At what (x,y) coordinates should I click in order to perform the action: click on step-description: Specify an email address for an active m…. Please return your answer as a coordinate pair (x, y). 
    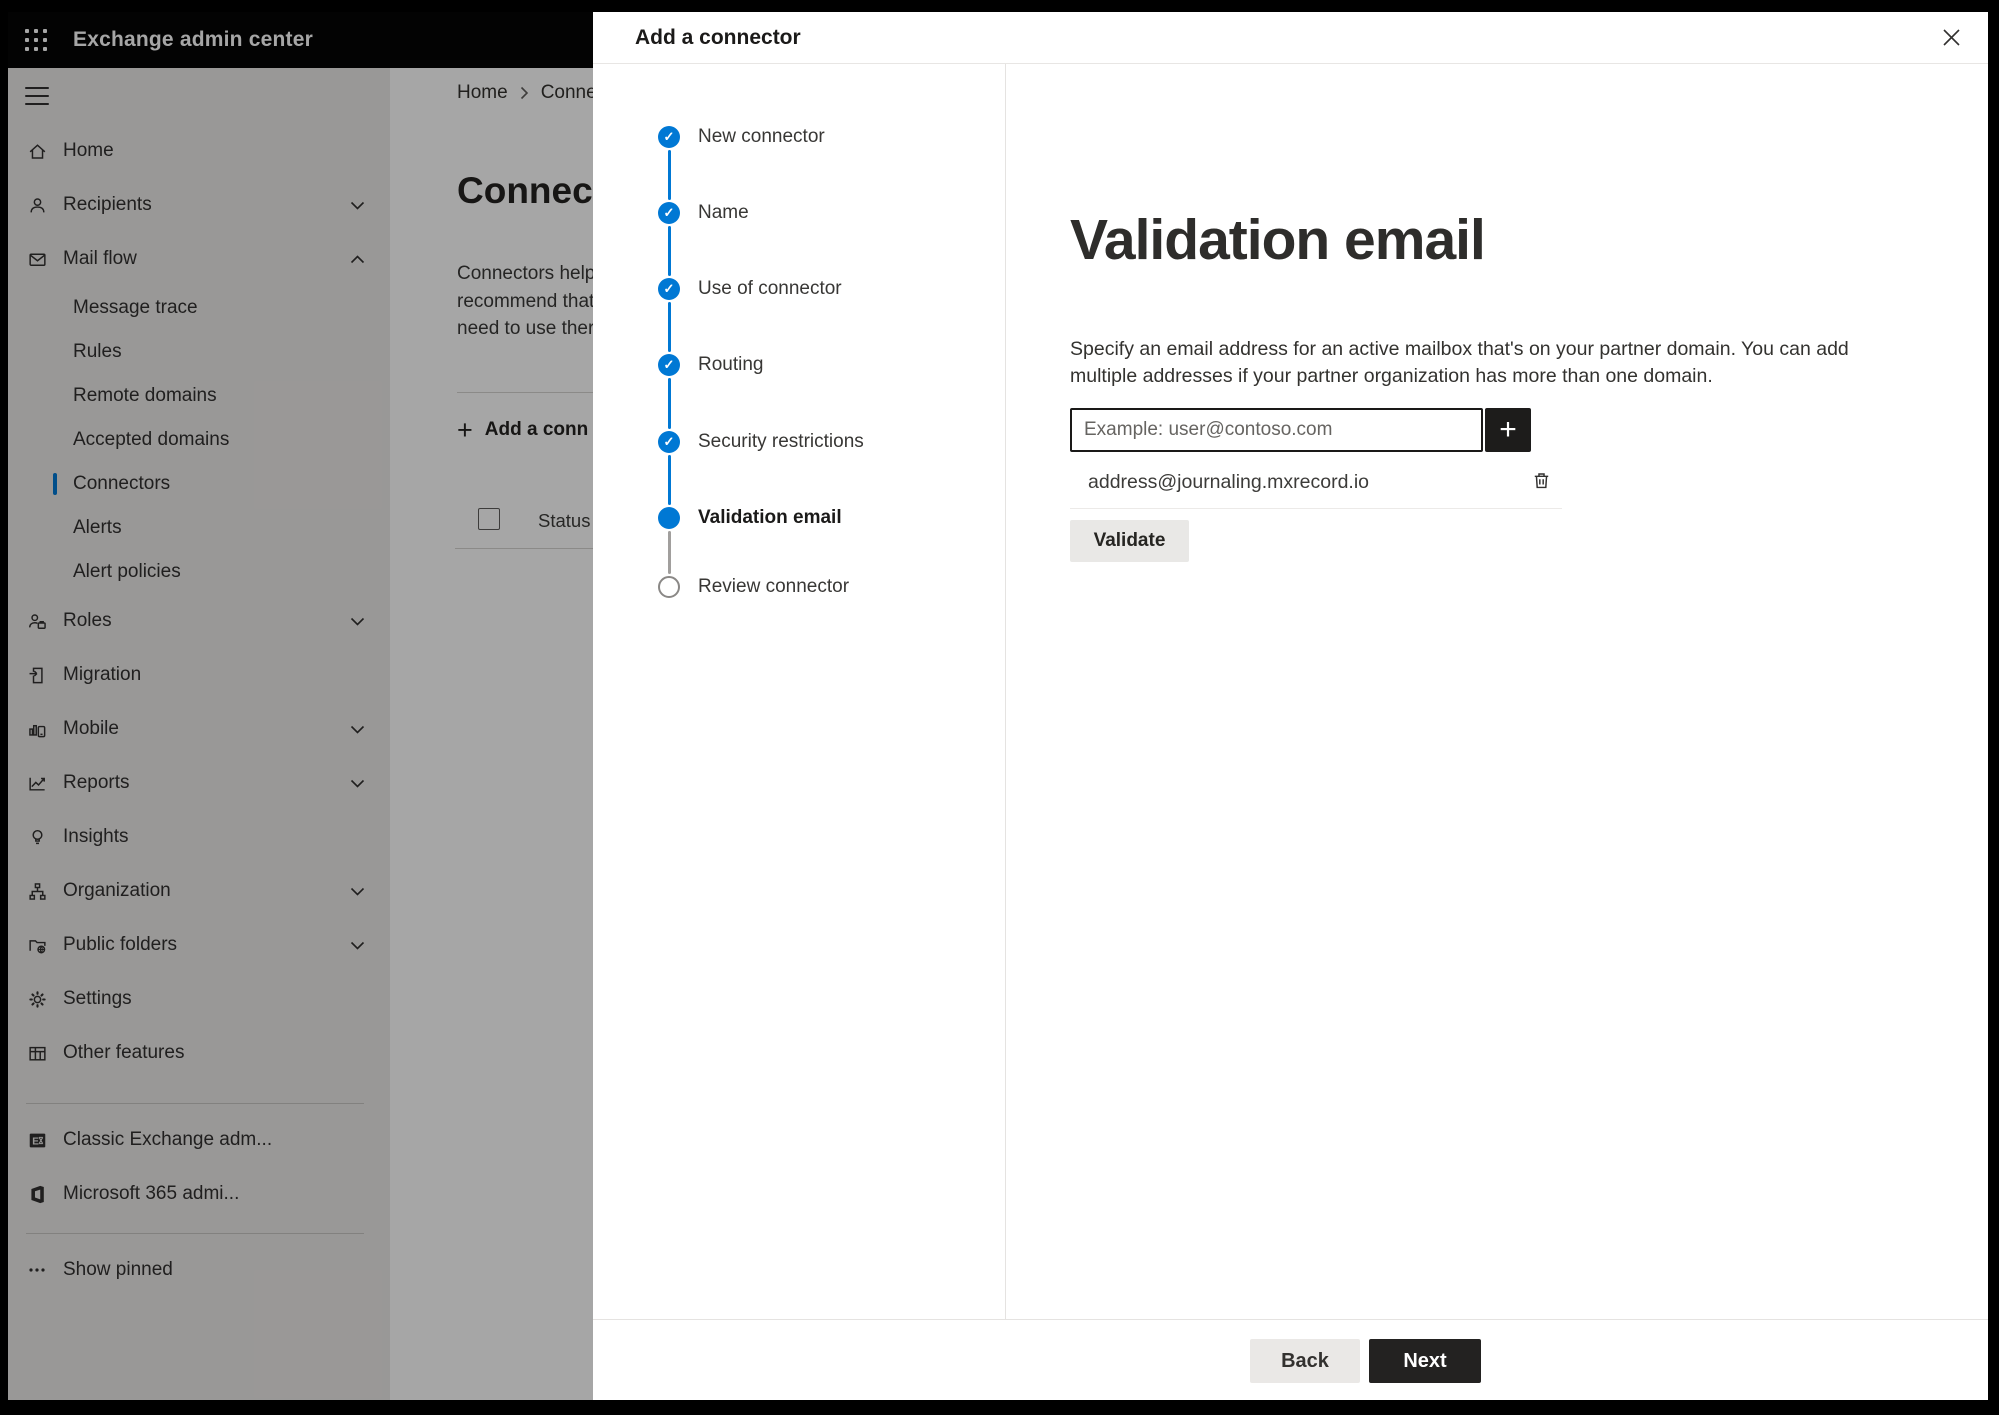
    Looking at the image, I should click on (1459, 362).